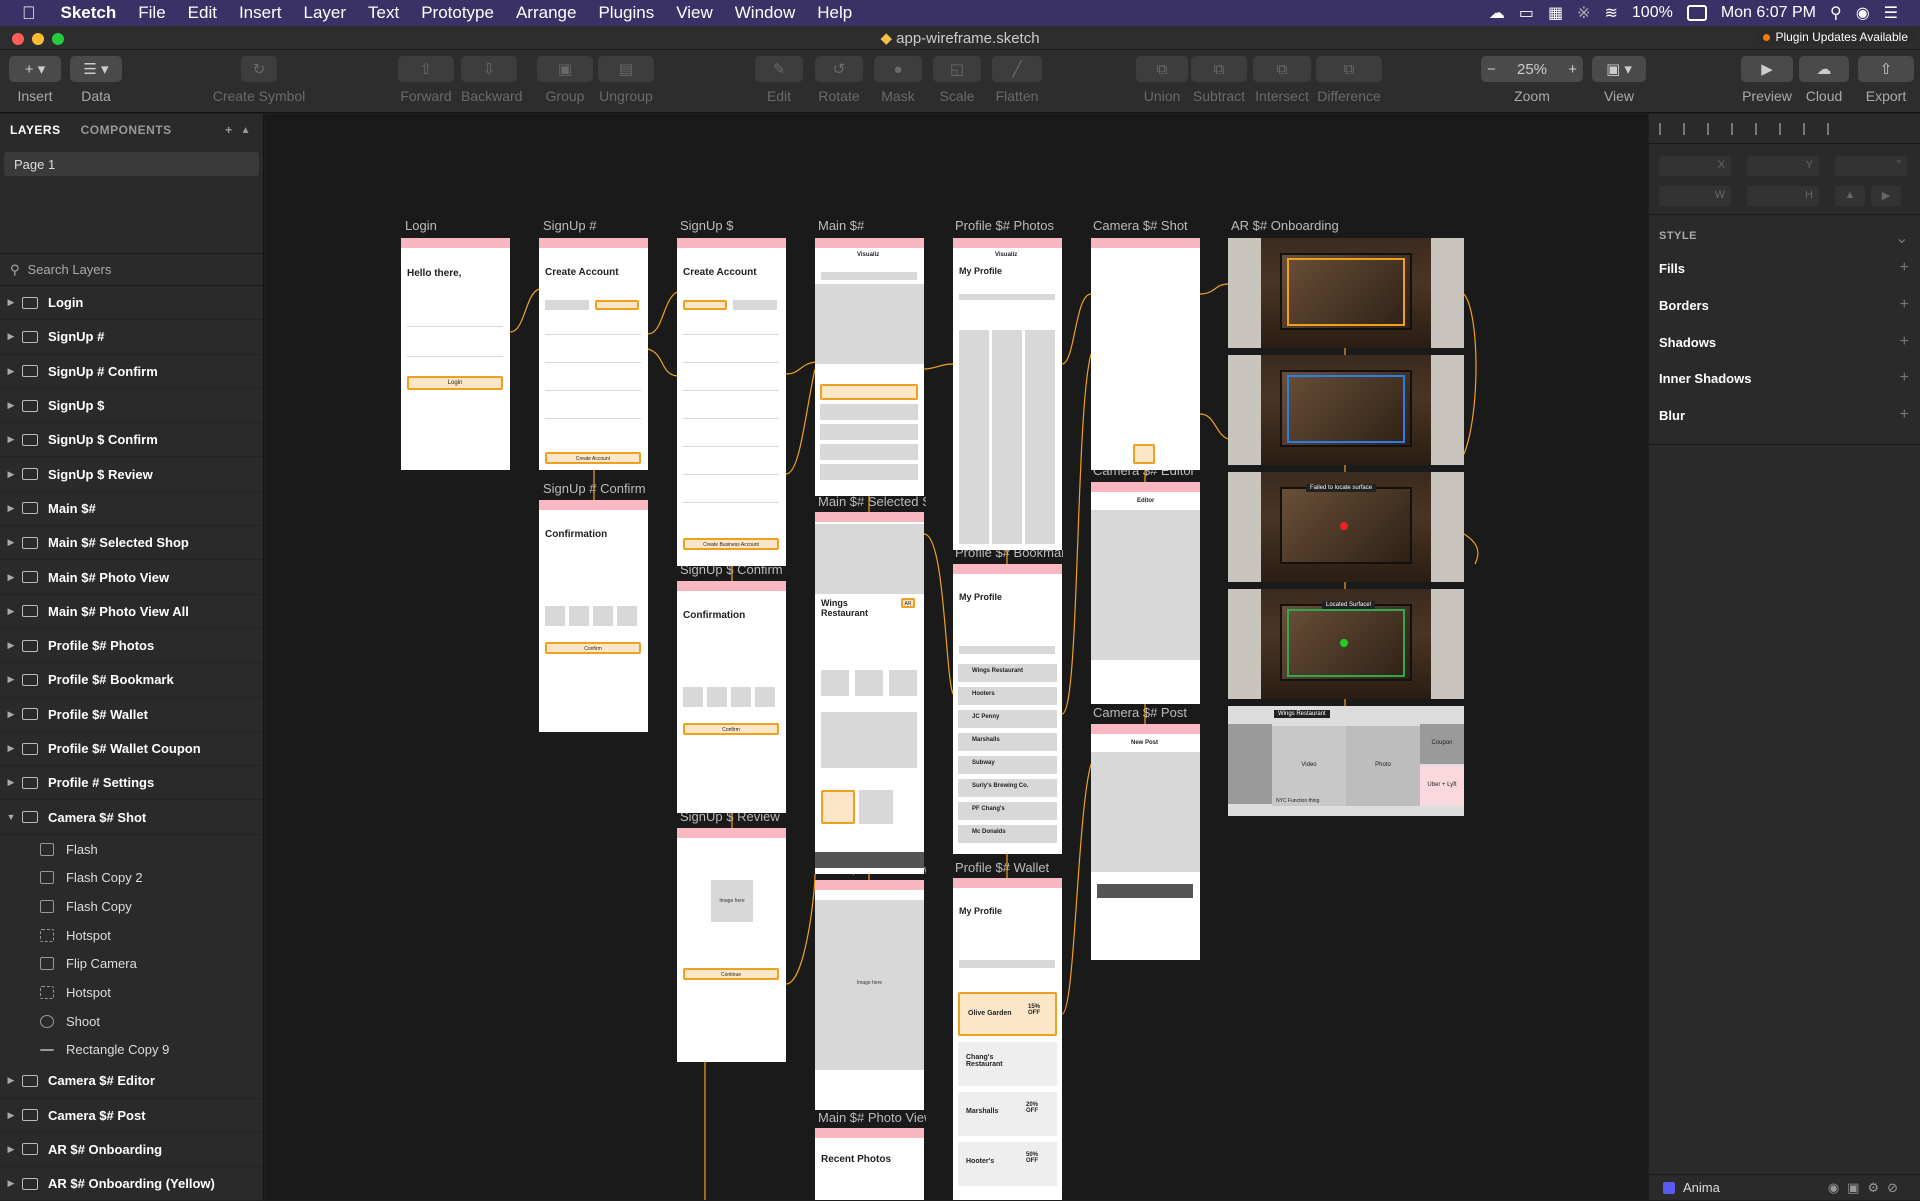  I want to click on wifi-icon: ≋, so click(1610, 13).